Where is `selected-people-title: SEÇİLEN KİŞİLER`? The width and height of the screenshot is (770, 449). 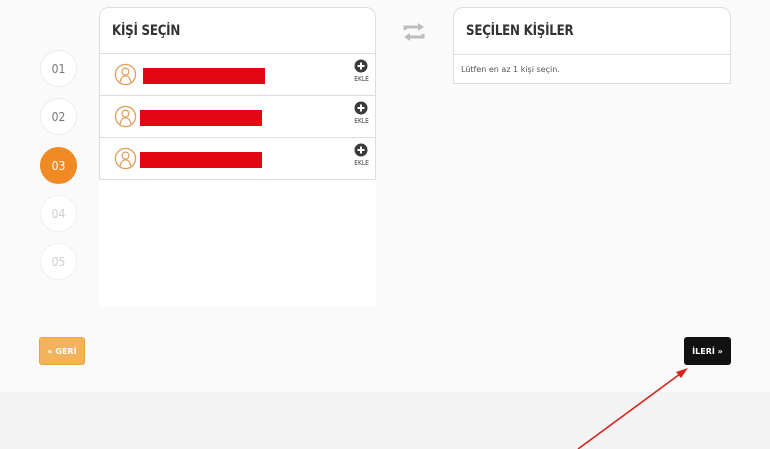
selected-people-title: SEÇİLEN KİŞİLER is located at coordinates (520, 31).